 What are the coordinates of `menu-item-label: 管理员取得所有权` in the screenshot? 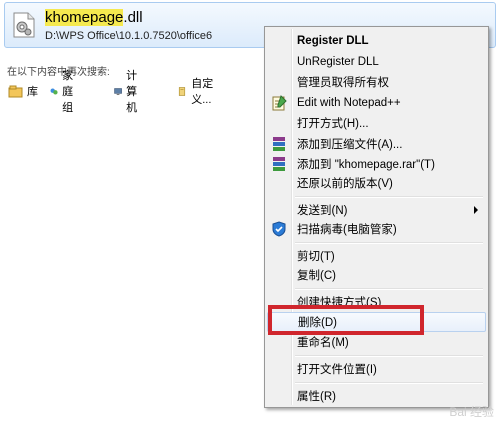 It's located at (343, 83).